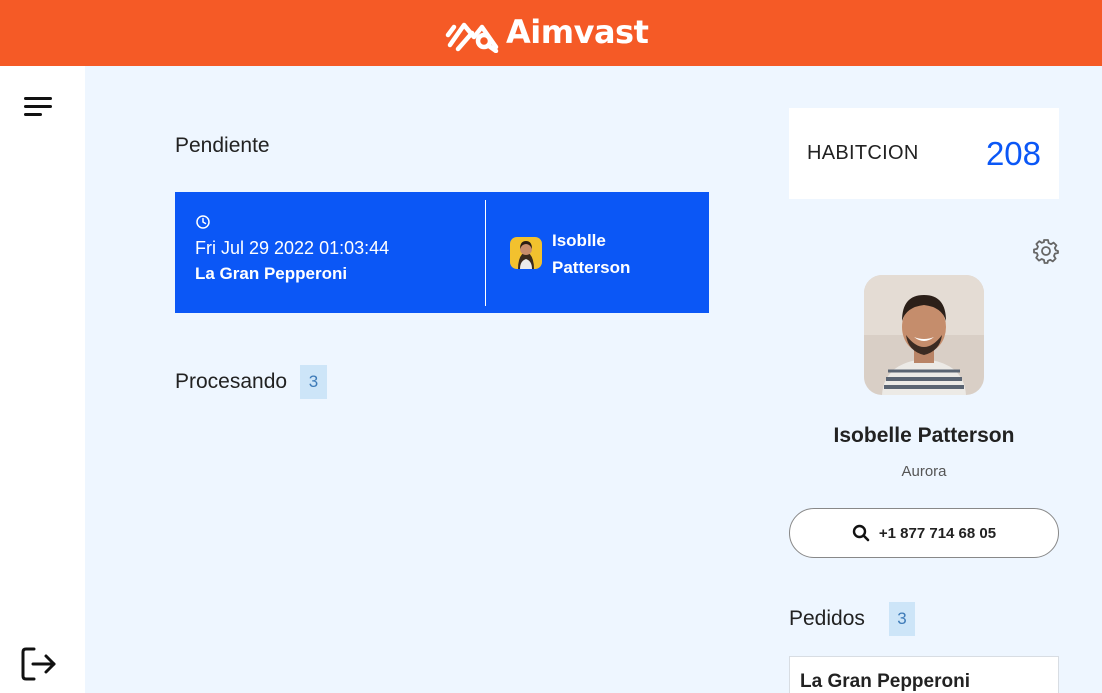  Describe the element at coordinates (579, 240) in the screenshot. I see `customer-first-name: Isoblle` at that location.